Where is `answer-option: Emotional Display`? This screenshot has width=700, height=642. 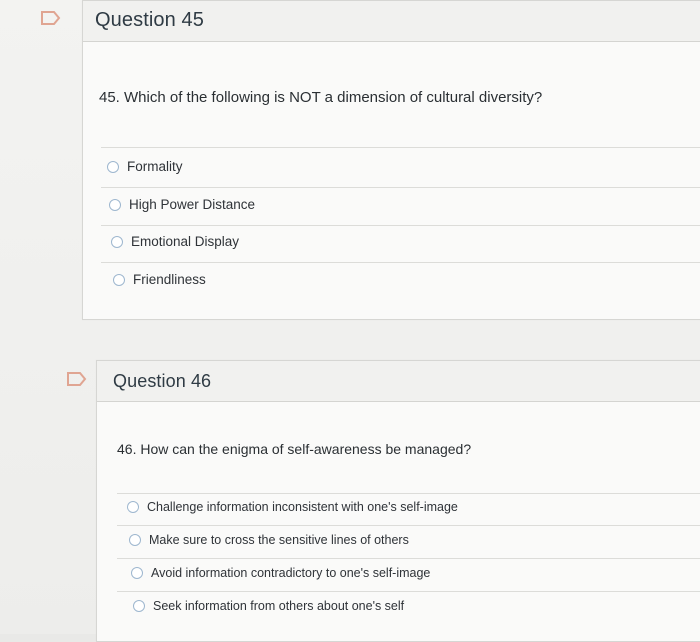 answer-option: Emotional Display is located at coordinates (175, 241).